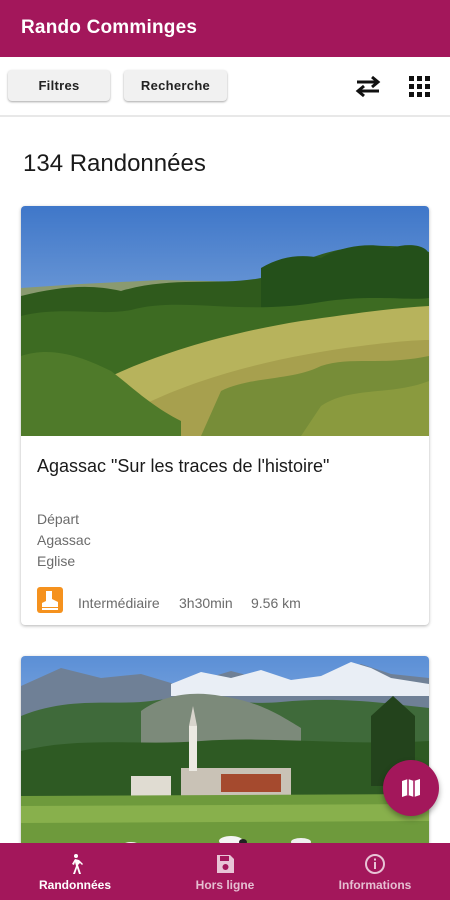 The height and width of the screenshot is (900, 450). I want to click on nav-label: Randonnées, so click(74, 885).